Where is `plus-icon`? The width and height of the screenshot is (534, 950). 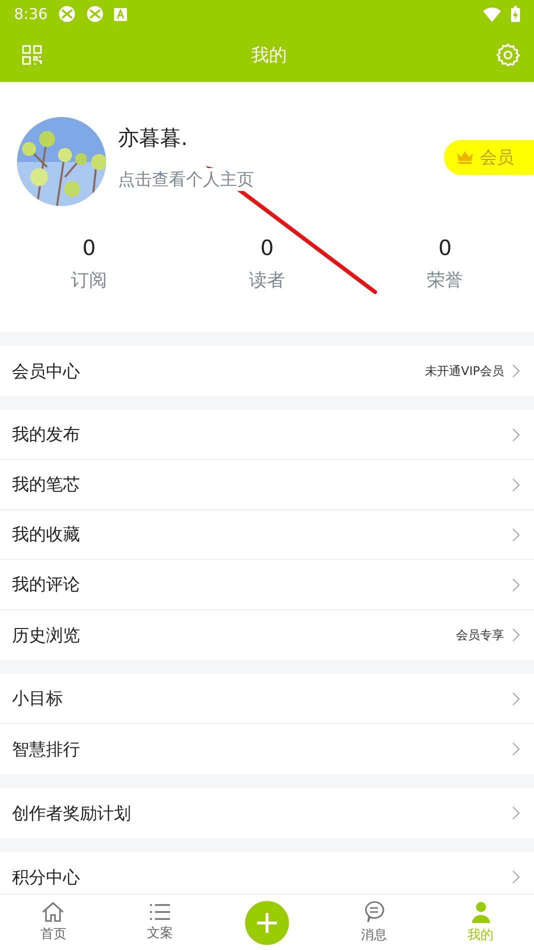 plus-icon is located at coordinates (267, 923).